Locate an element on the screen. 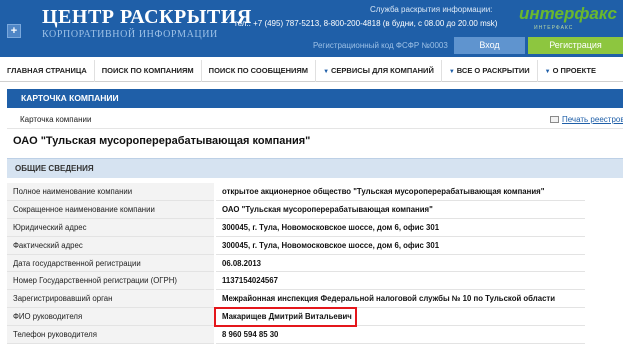  nav-message-search: ПОИСК ПО СООБЩЕНИЯМ is located at coordinates (259, 70).